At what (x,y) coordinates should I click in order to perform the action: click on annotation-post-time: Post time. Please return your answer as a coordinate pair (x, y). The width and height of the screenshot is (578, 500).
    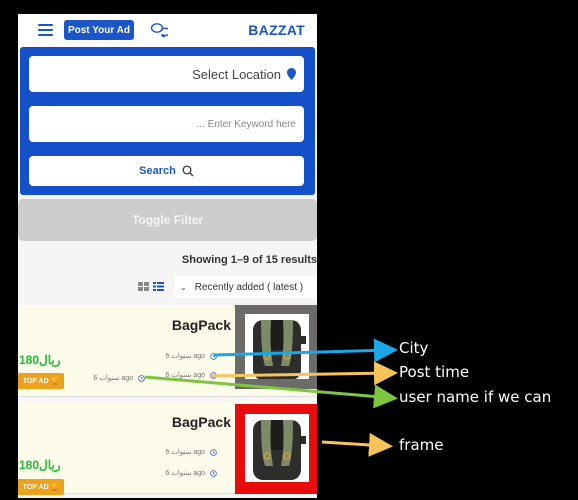
    Looking at the image, I should click on (434, 372).